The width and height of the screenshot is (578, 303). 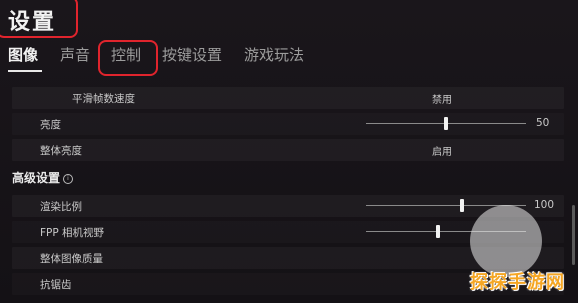 What do you see at coordinates (36, 178) in the screenshot?
I see `advanced-settings-label: 高级设置` at bounding box center [36, 178].